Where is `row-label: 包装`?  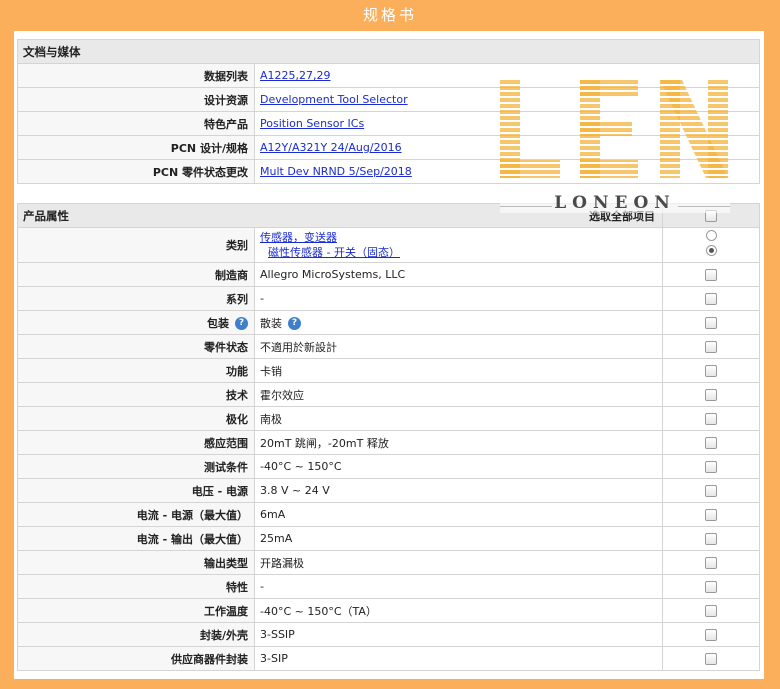 row-label: 包装 is located at coordinates (218, 323).